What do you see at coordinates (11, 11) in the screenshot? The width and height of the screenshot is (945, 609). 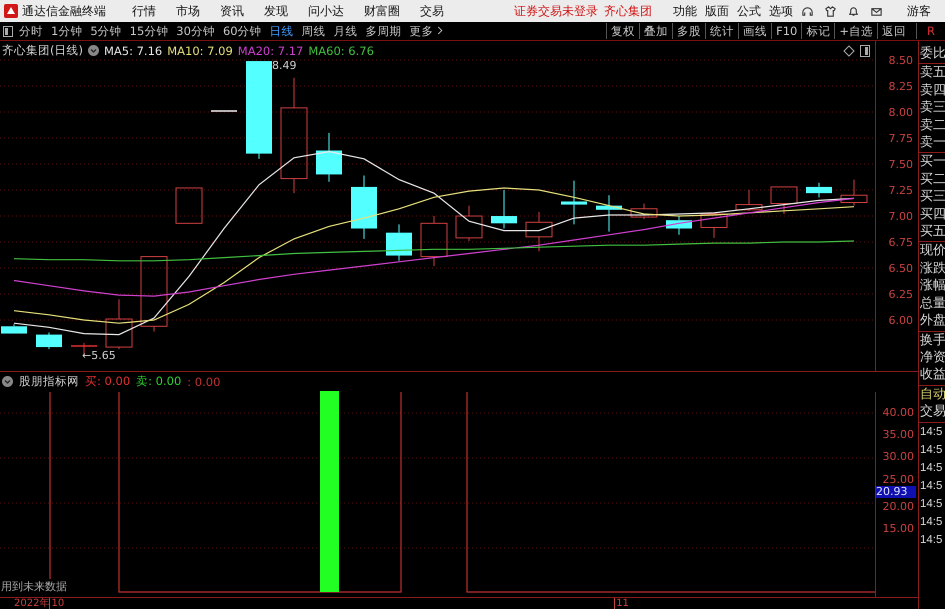 I see `logo-icon` at bounding box center [11, 11].